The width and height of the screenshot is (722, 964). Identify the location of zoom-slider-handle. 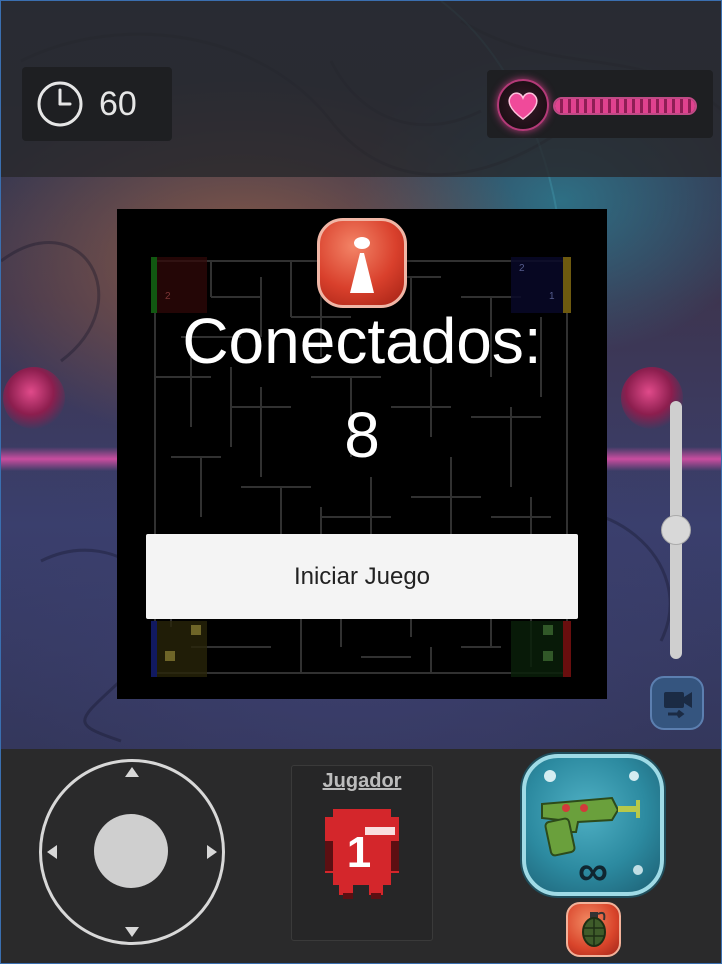
(676, 530).